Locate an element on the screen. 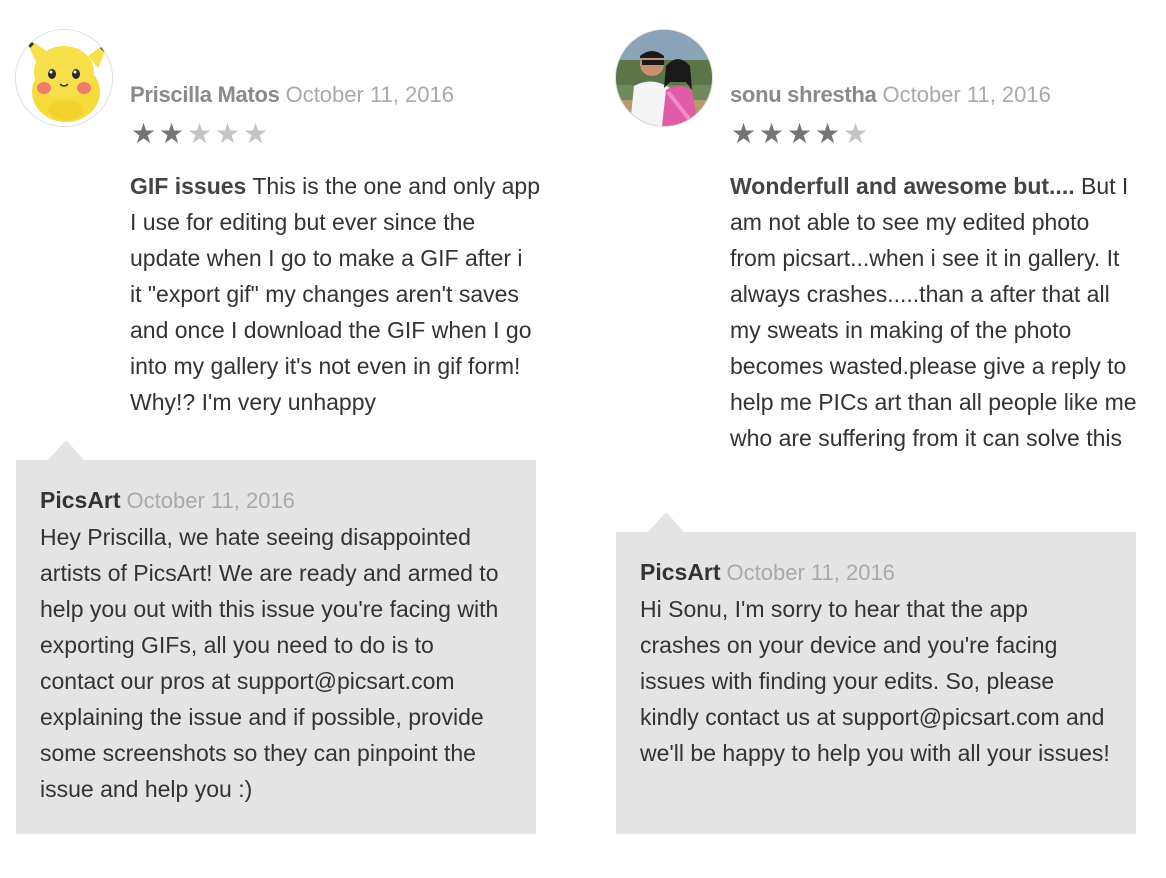 The width and height of the screenshot is (1166, 878). couple-photo-avatar-image is located at coordinates (664, 78).